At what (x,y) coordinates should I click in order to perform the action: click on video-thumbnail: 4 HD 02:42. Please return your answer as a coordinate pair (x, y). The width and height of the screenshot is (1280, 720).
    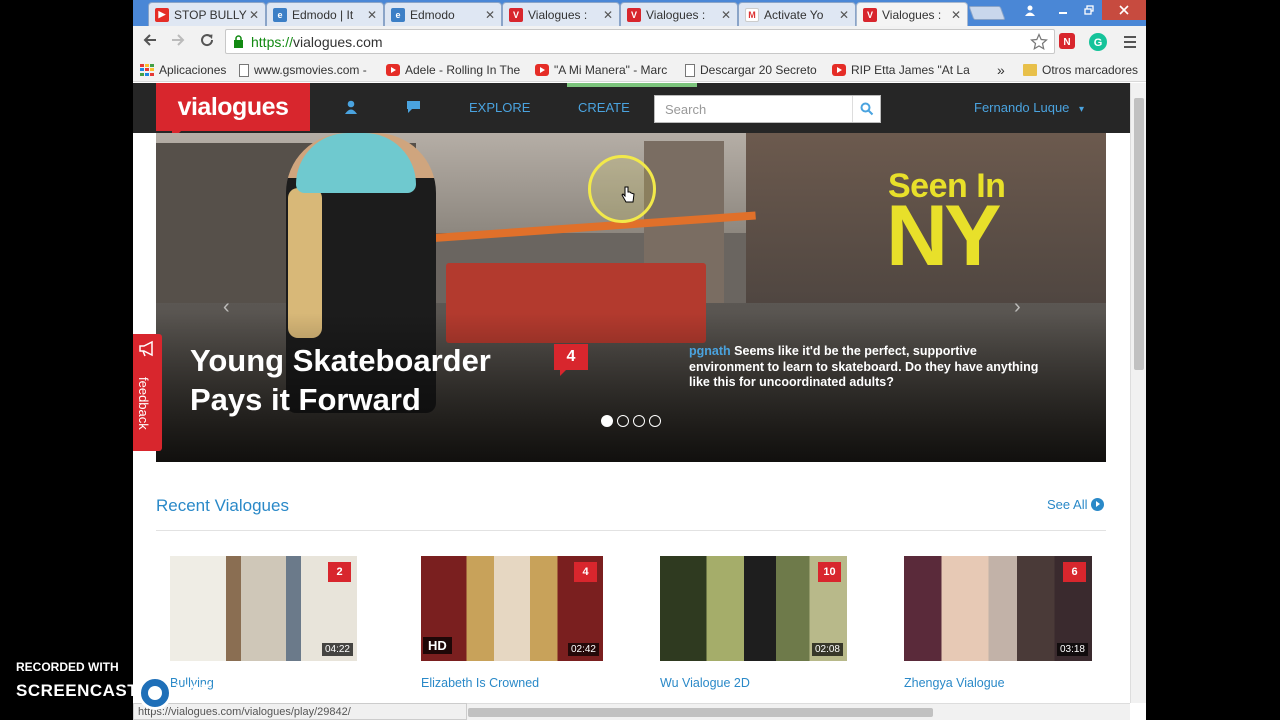
    Looking at the image, I should click on (512, 608).